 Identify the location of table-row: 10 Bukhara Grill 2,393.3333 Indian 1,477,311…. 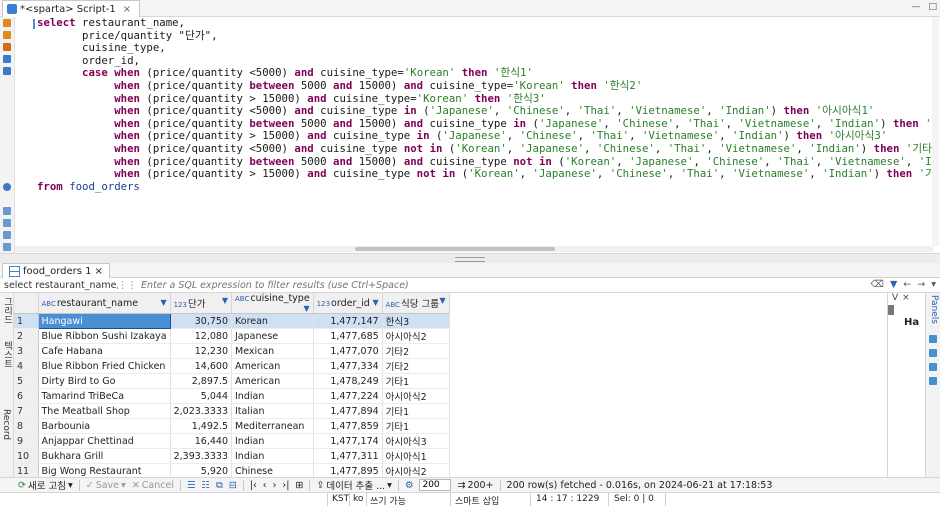
(232, 456).